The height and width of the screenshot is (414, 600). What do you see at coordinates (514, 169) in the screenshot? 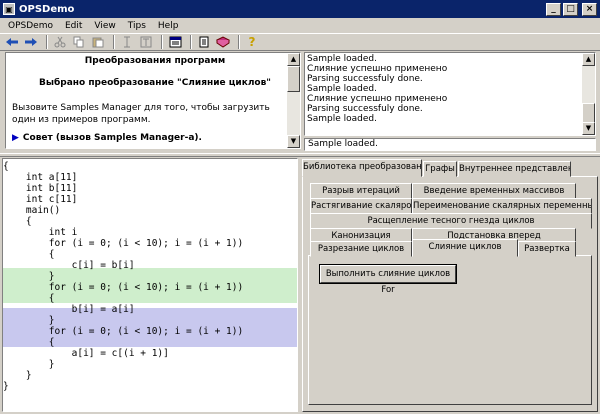
I see `tab-internal-representation: Внутреннее представление` at bounding box center [514, 169].